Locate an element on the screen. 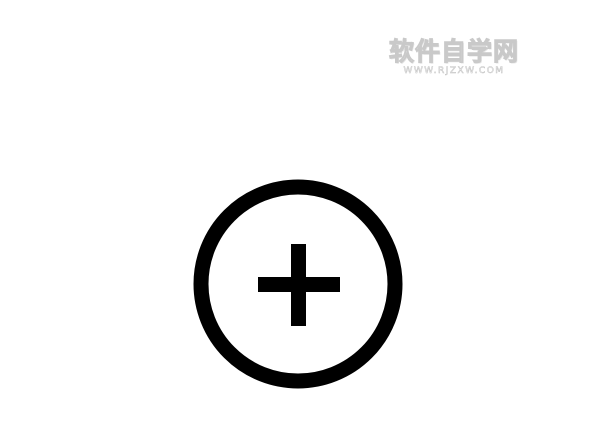  watermark-title: 软件自学网 is located at coordinates (453, 51).